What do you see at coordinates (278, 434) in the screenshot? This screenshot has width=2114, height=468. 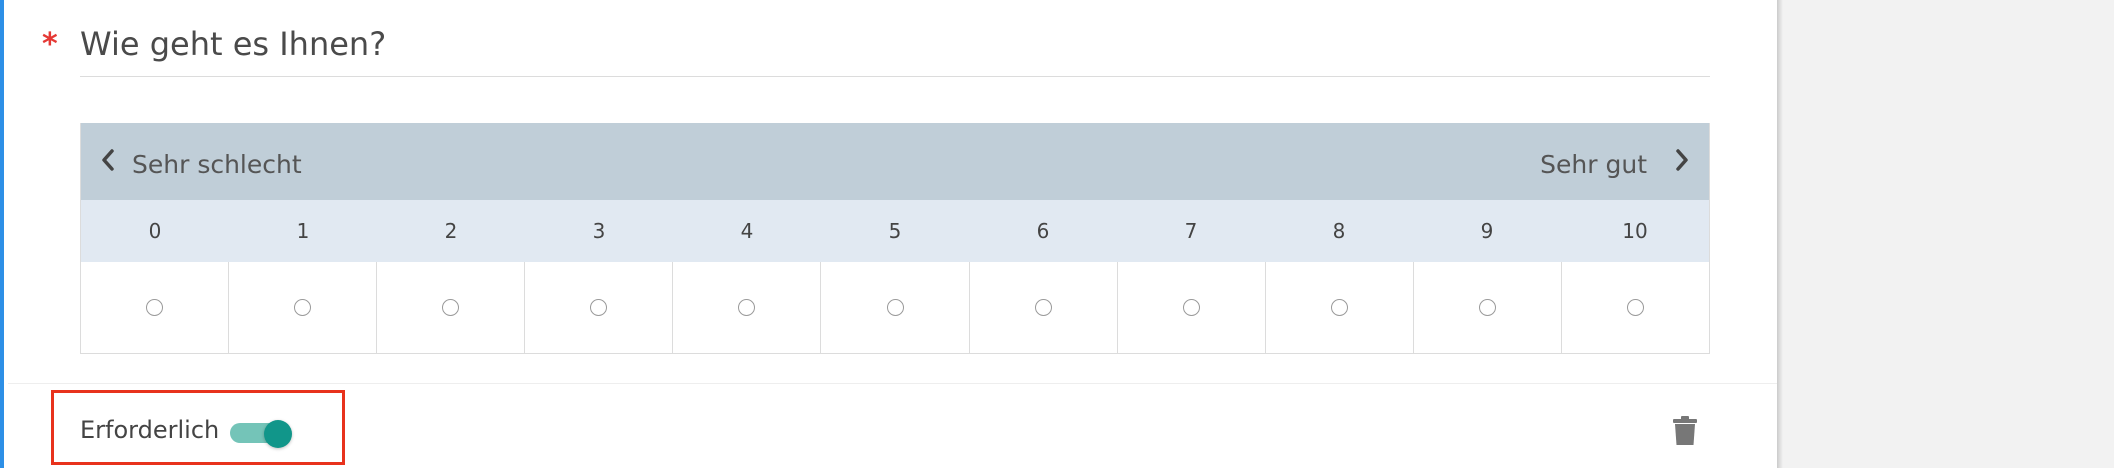 I see `toggle-knob` at bounding box center [278, 434].